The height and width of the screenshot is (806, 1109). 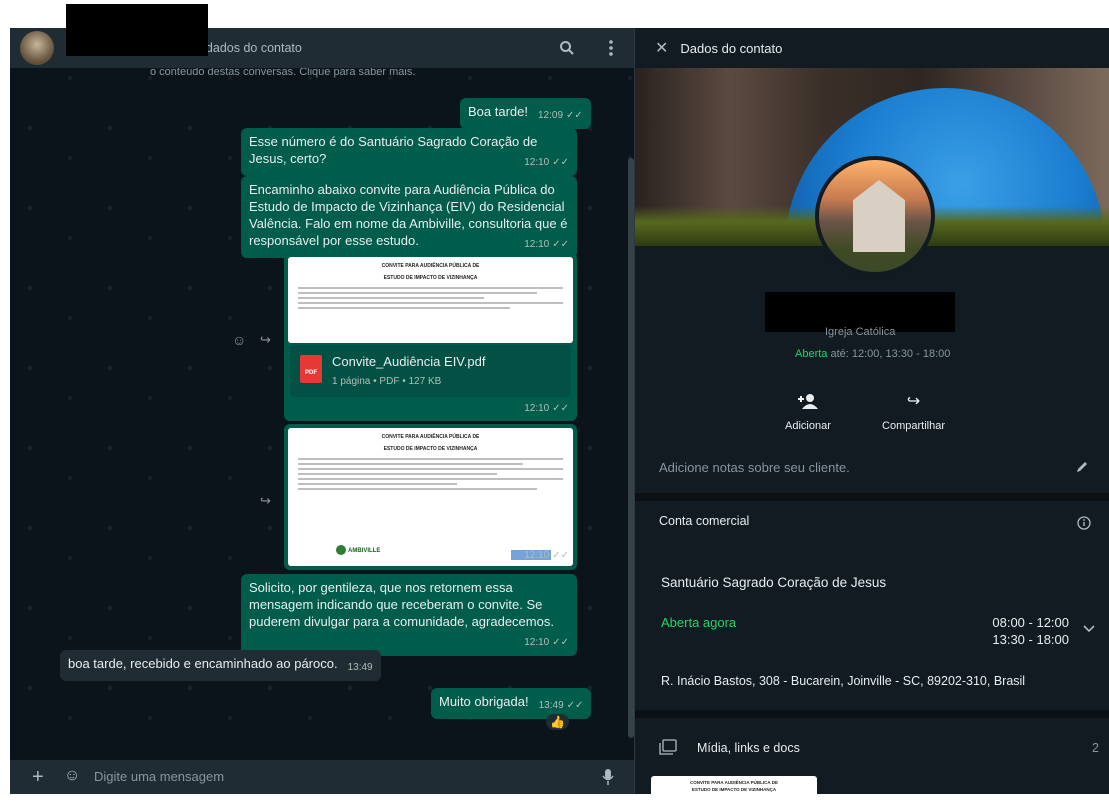 I want to click on open-status: Aberta, so click(x=811, y=354).